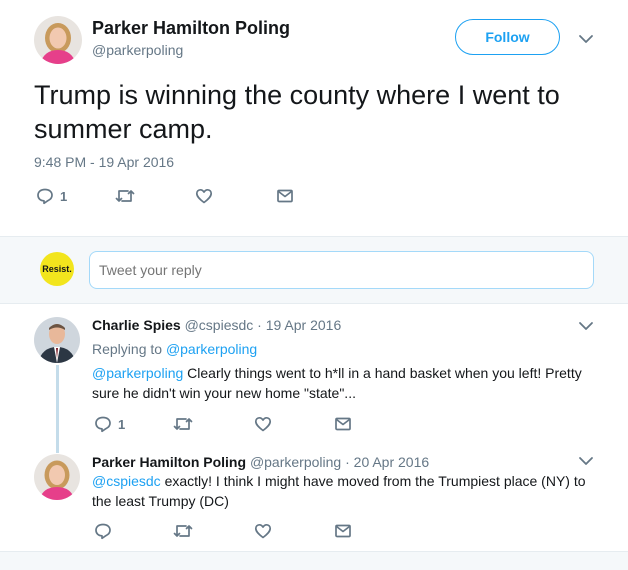 The image size is (628, 570). I want to click on bottom-divider, so click(314, 560).